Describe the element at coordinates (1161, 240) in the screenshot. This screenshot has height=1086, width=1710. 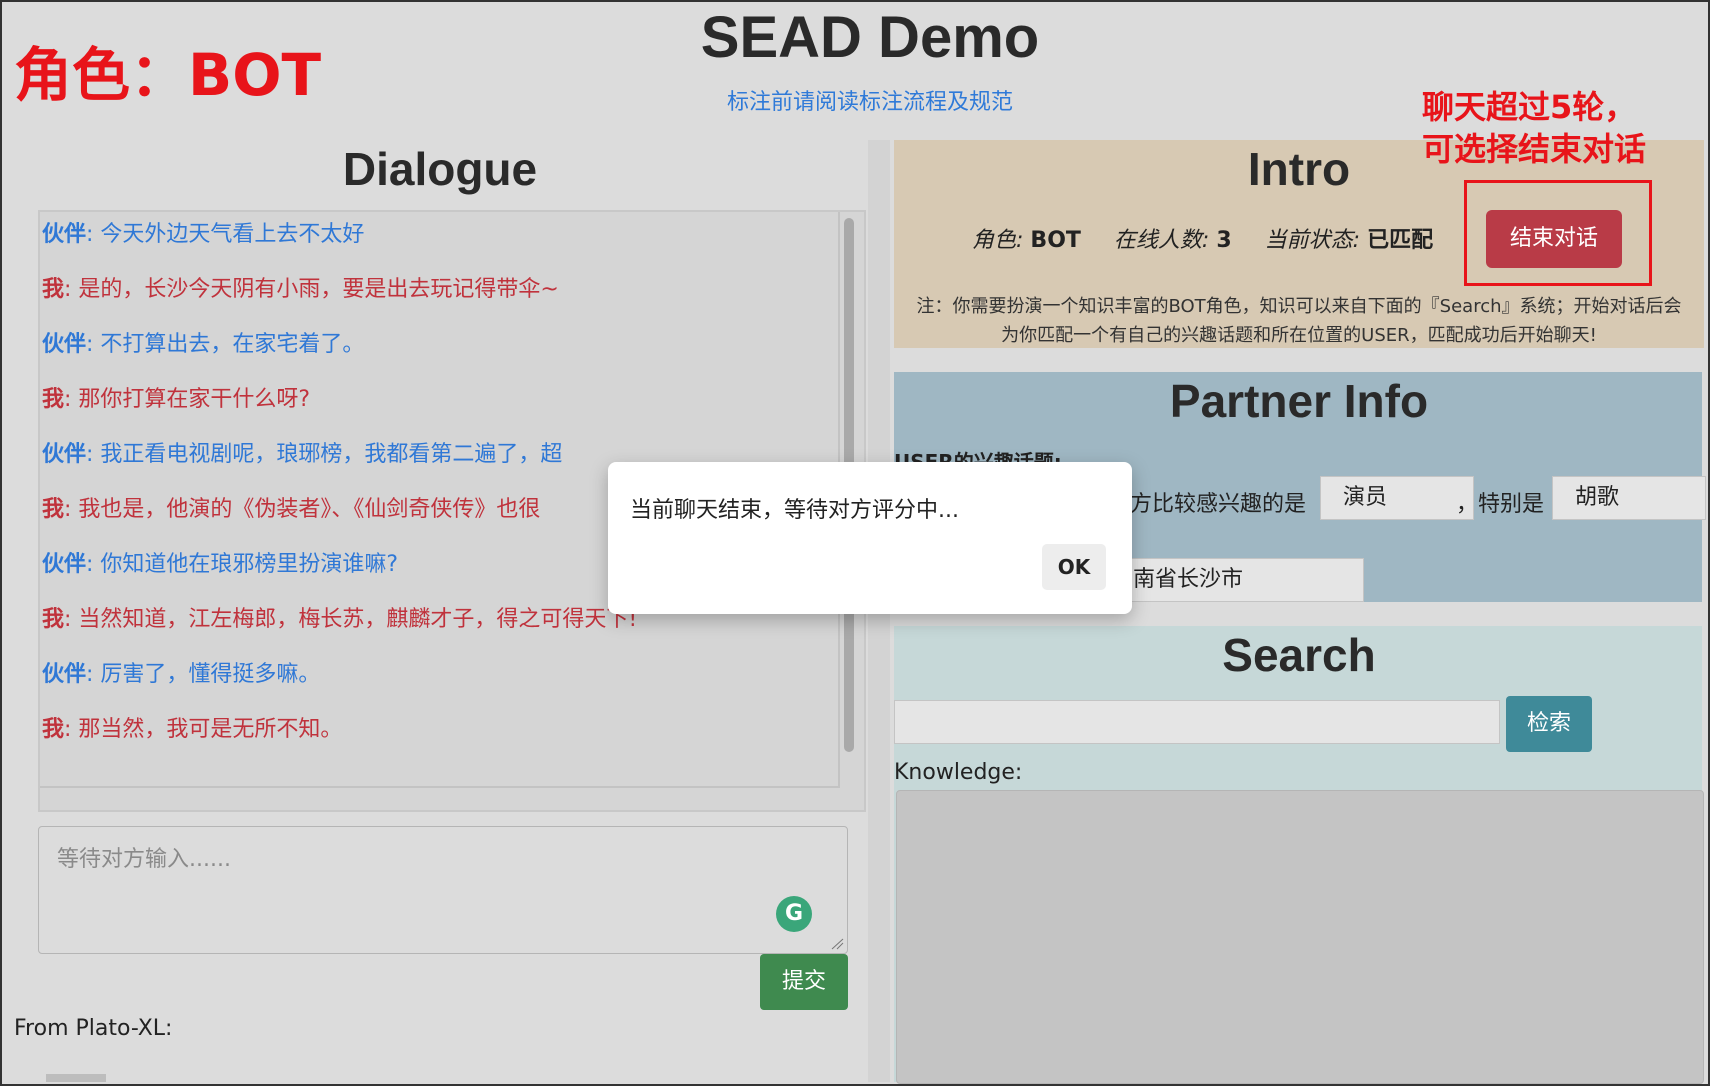
I see `online-key: 在线人数:` at that location.